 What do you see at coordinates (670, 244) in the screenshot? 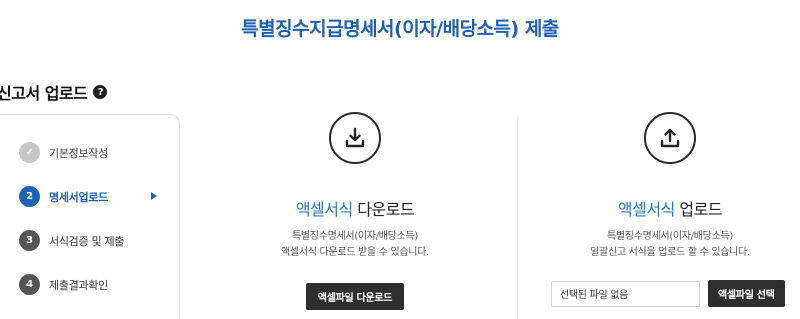
I see `upload-description: 특별징수명세서(이자/배당소득) 일괄신고 서식을 업로드 할 수 있습니다.` at bounding box center [670, 244].